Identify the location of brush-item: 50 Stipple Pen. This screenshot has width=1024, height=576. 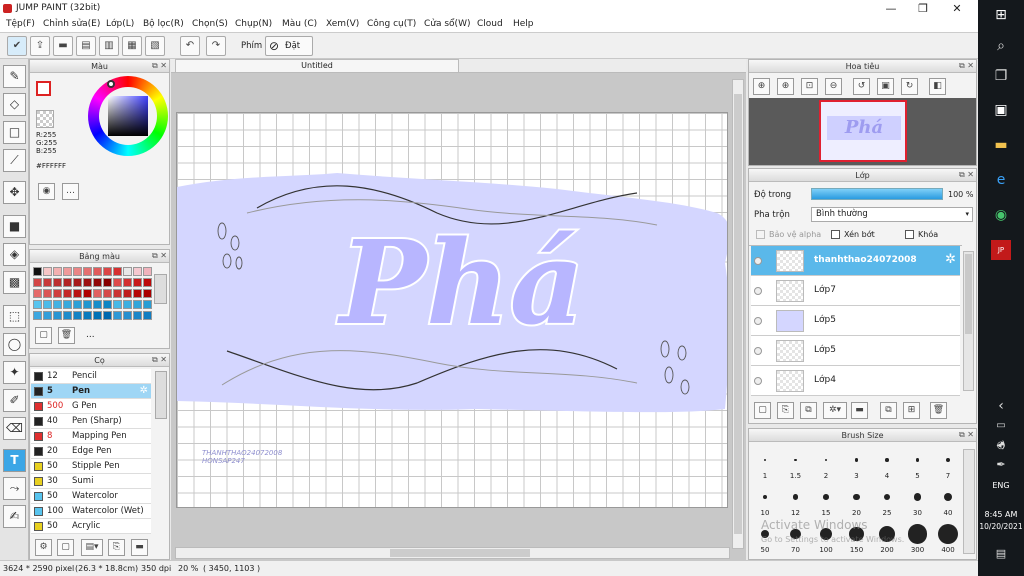
(91, 466).